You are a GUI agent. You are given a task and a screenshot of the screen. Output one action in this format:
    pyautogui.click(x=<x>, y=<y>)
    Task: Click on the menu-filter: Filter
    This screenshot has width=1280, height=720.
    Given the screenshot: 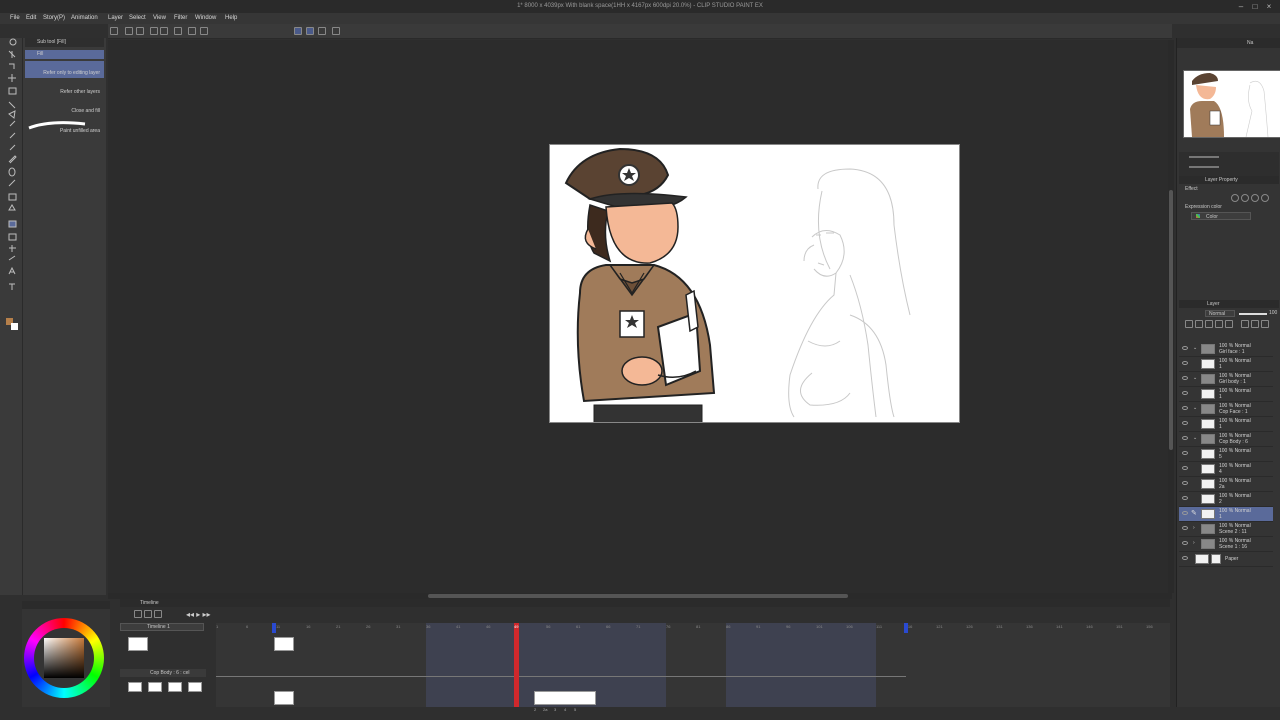 What is the action you would take?
    pyautogui.click(x=180, y=18)
    